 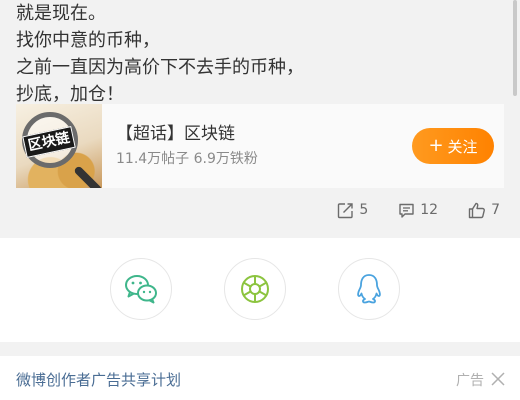 What do you see at coordinates (462, 146) in the screenshot?
I see `follow-label: 关注` at bounding box center [462, 146].